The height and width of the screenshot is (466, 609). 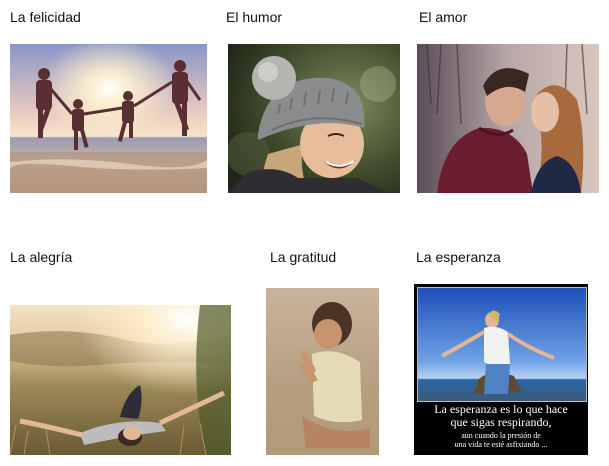 I want to click on beach-family-photo, so click(x=108, y=118).